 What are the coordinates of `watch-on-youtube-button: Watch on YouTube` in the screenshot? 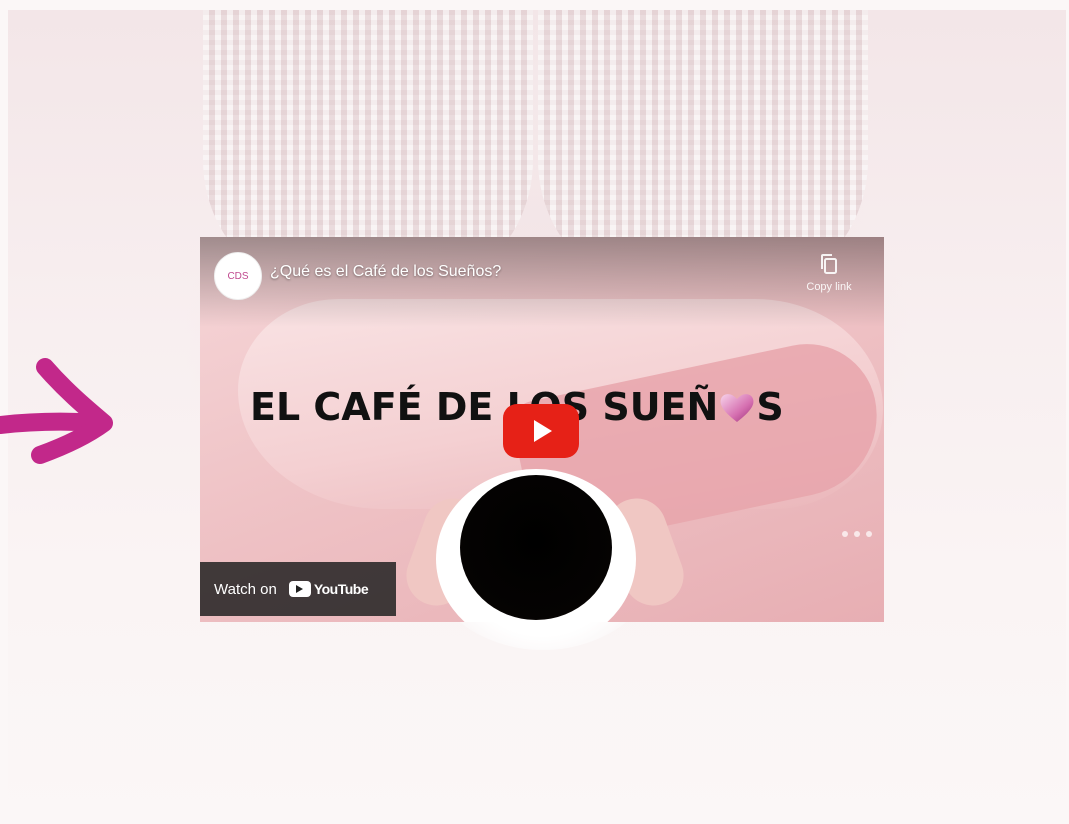 It's located at (298, 589).